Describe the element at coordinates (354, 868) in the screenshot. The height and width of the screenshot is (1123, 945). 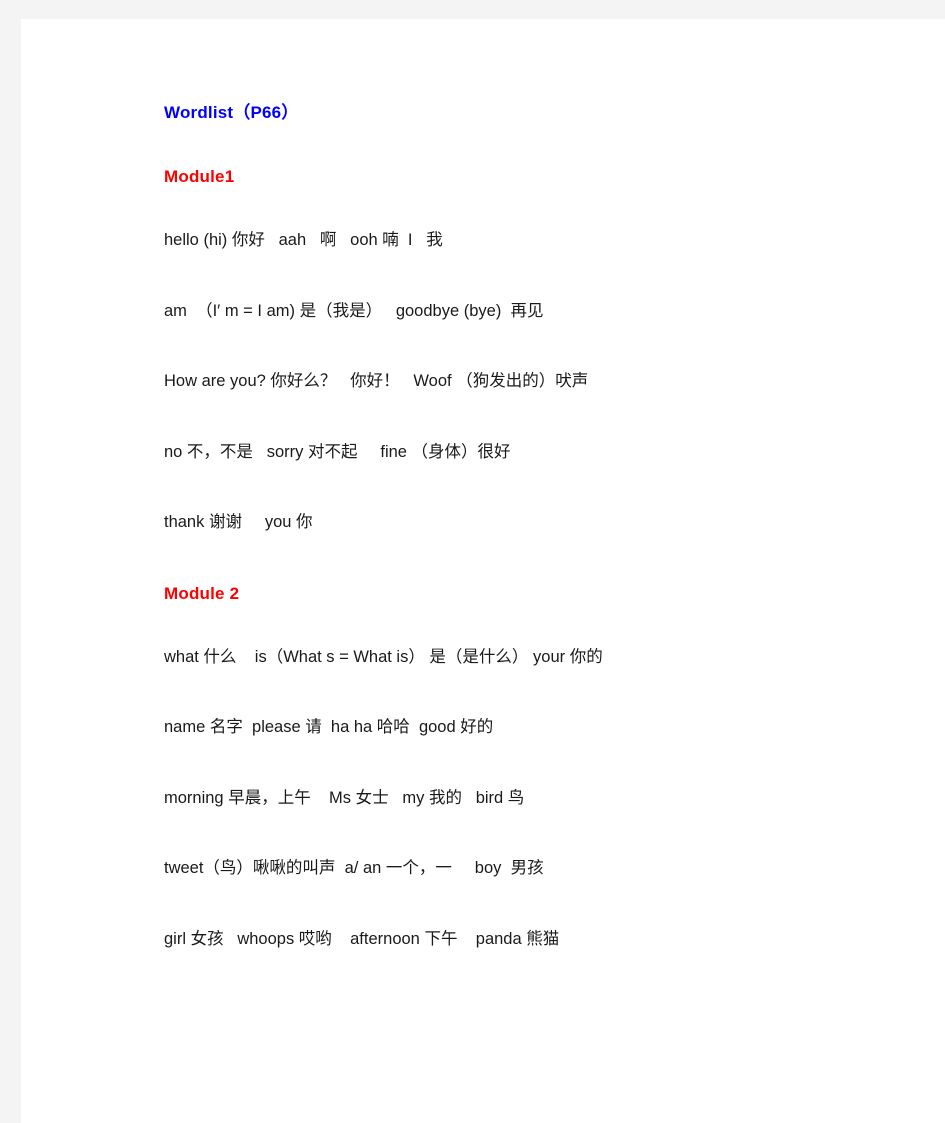
I see `wordlist-line: tweet（鸟）啾啾的叫声 a/ an 一个，一 boy 男孩` at that location.